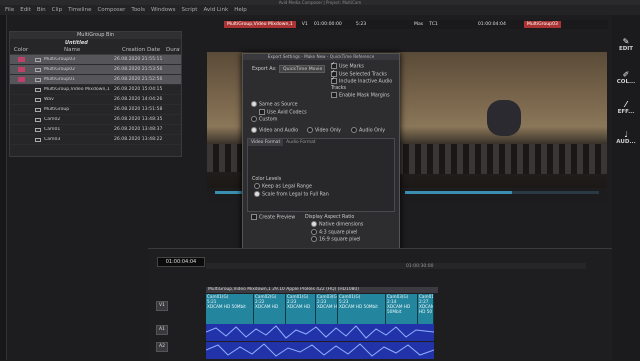  What do you see at coordinates (77, 89) in the screenshot?
I see `row-name: MultiGroup,Video Mixdown,1` at bounding box center [77, 89].